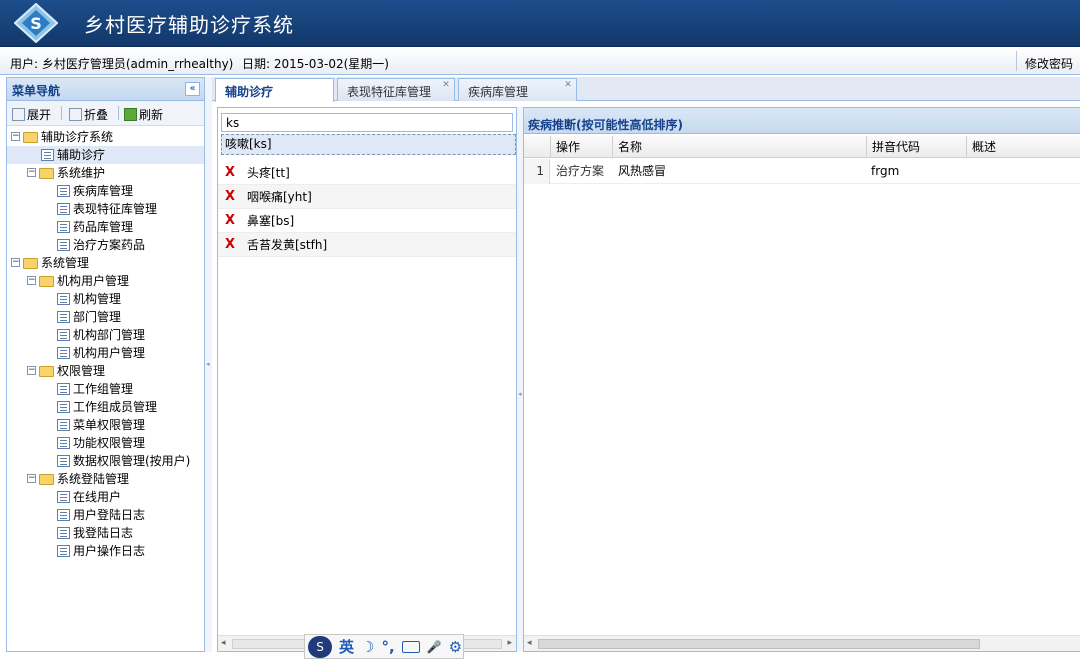  What do you see at coordinates (105, 353) in the screenshot?
I see `tree-item: 机构用户管理` at bounding box center [105, 353].